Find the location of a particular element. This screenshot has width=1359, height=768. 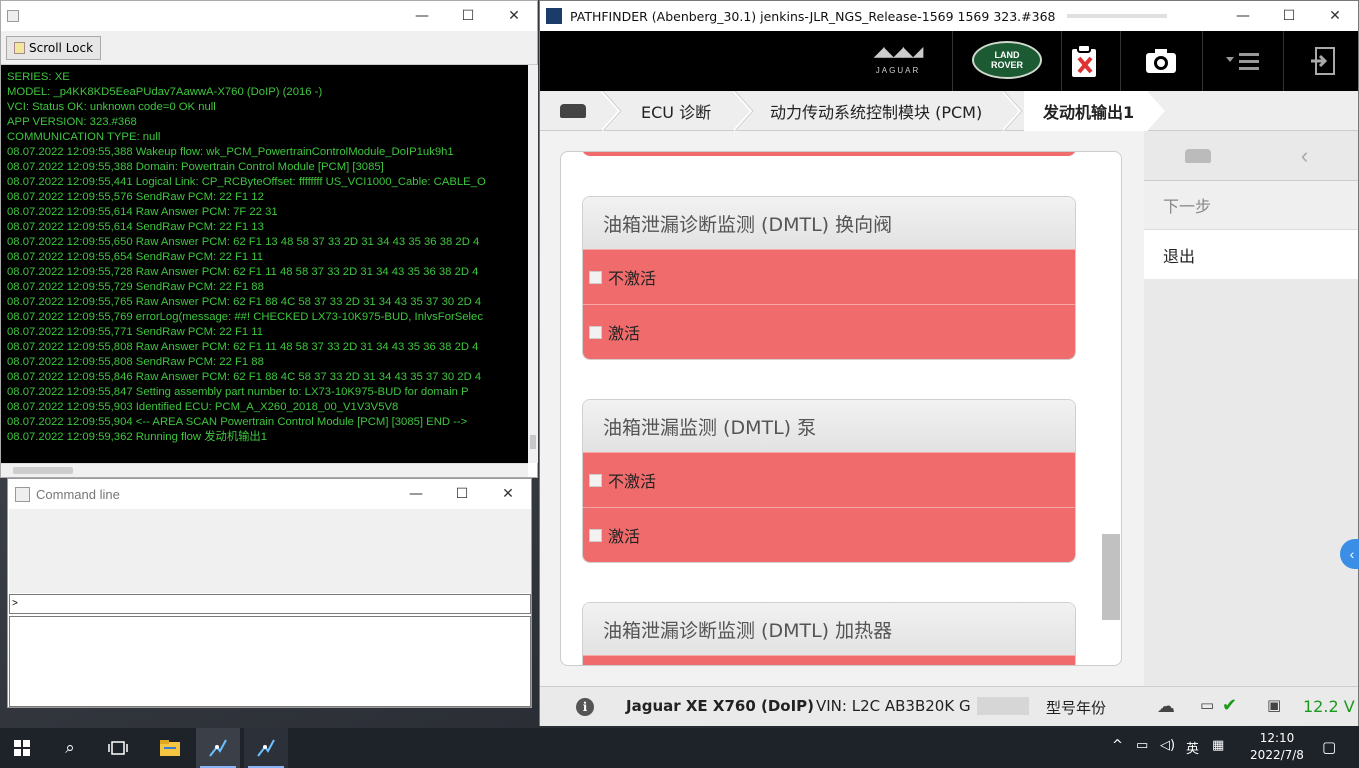

chevron-up-icon: ^ is located at coordinates (1117, 745).